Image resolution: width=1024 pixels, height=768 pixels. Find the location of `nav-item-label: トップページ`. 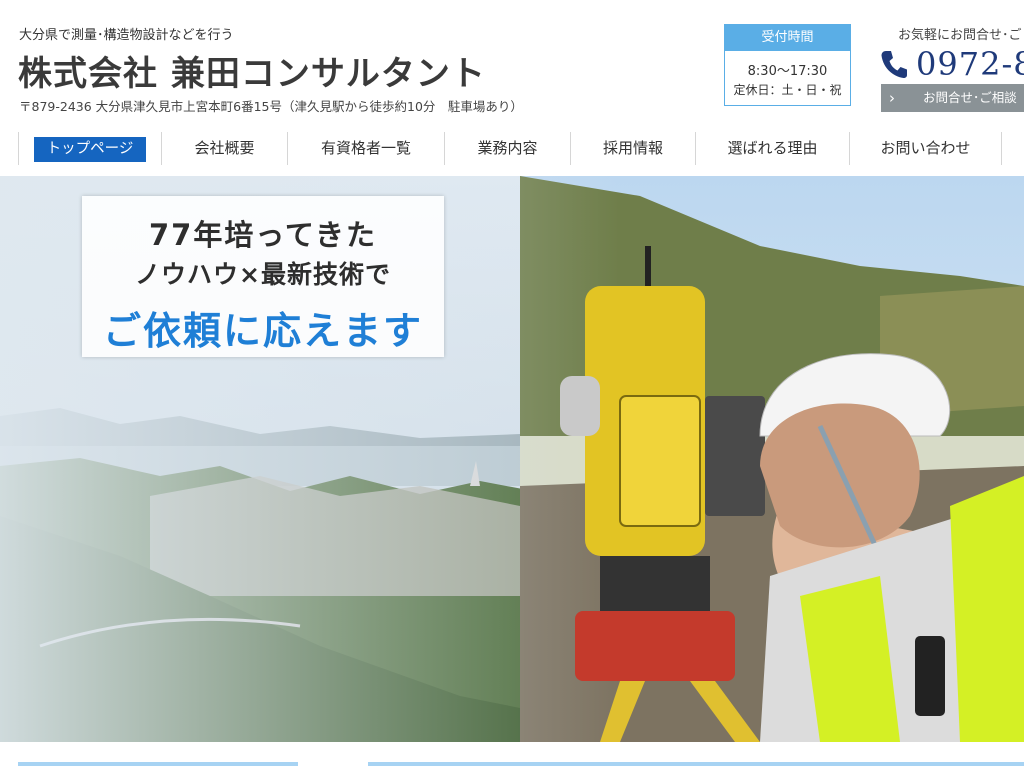

nav-item-label: トップページ is located at coordinates (90, 149).